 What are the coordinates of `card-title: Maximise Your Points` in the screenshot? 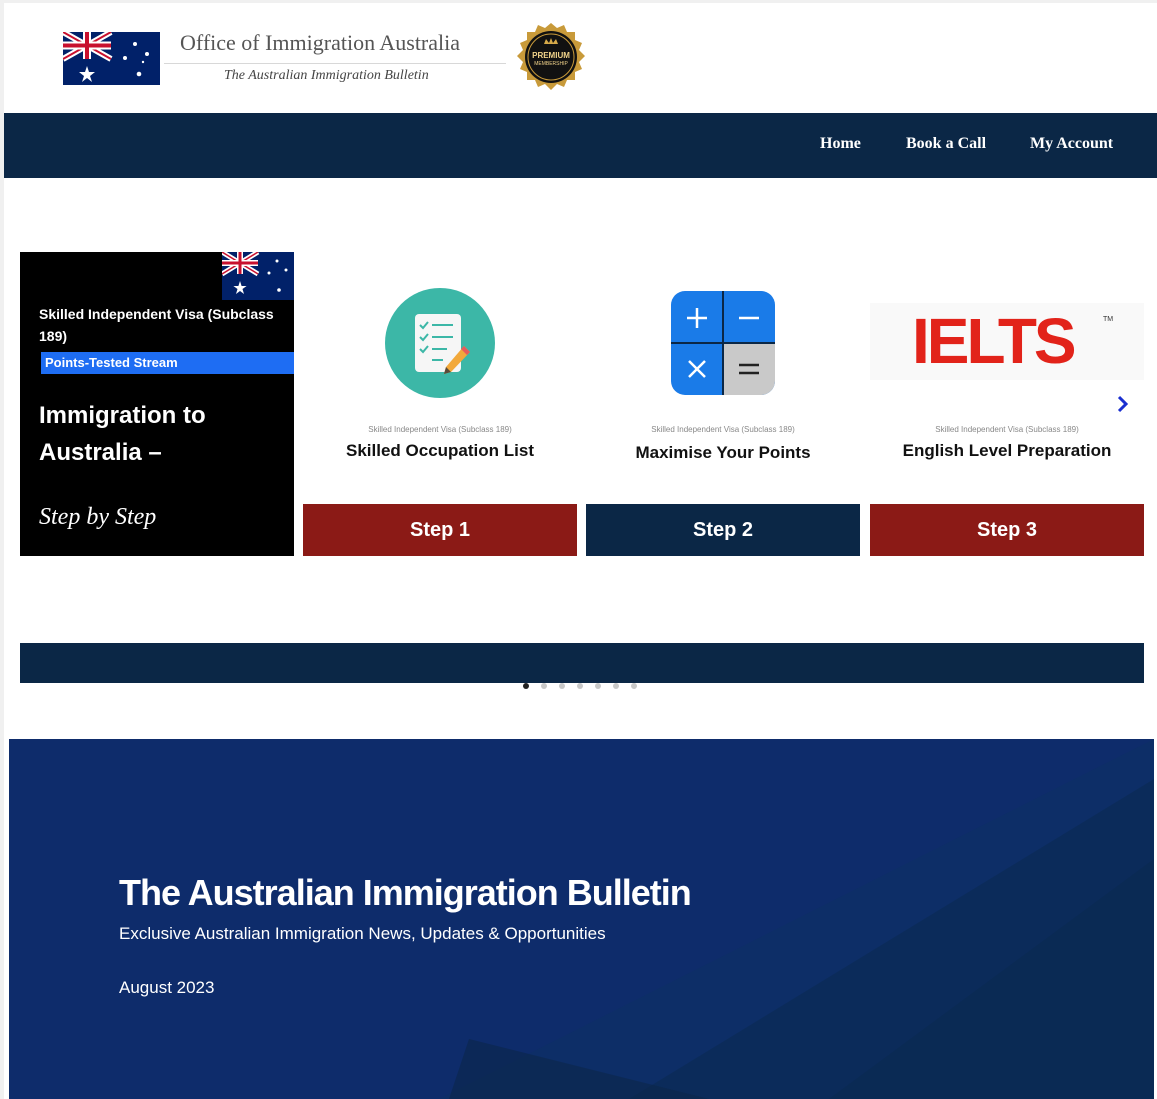 It's located at (723, 452).